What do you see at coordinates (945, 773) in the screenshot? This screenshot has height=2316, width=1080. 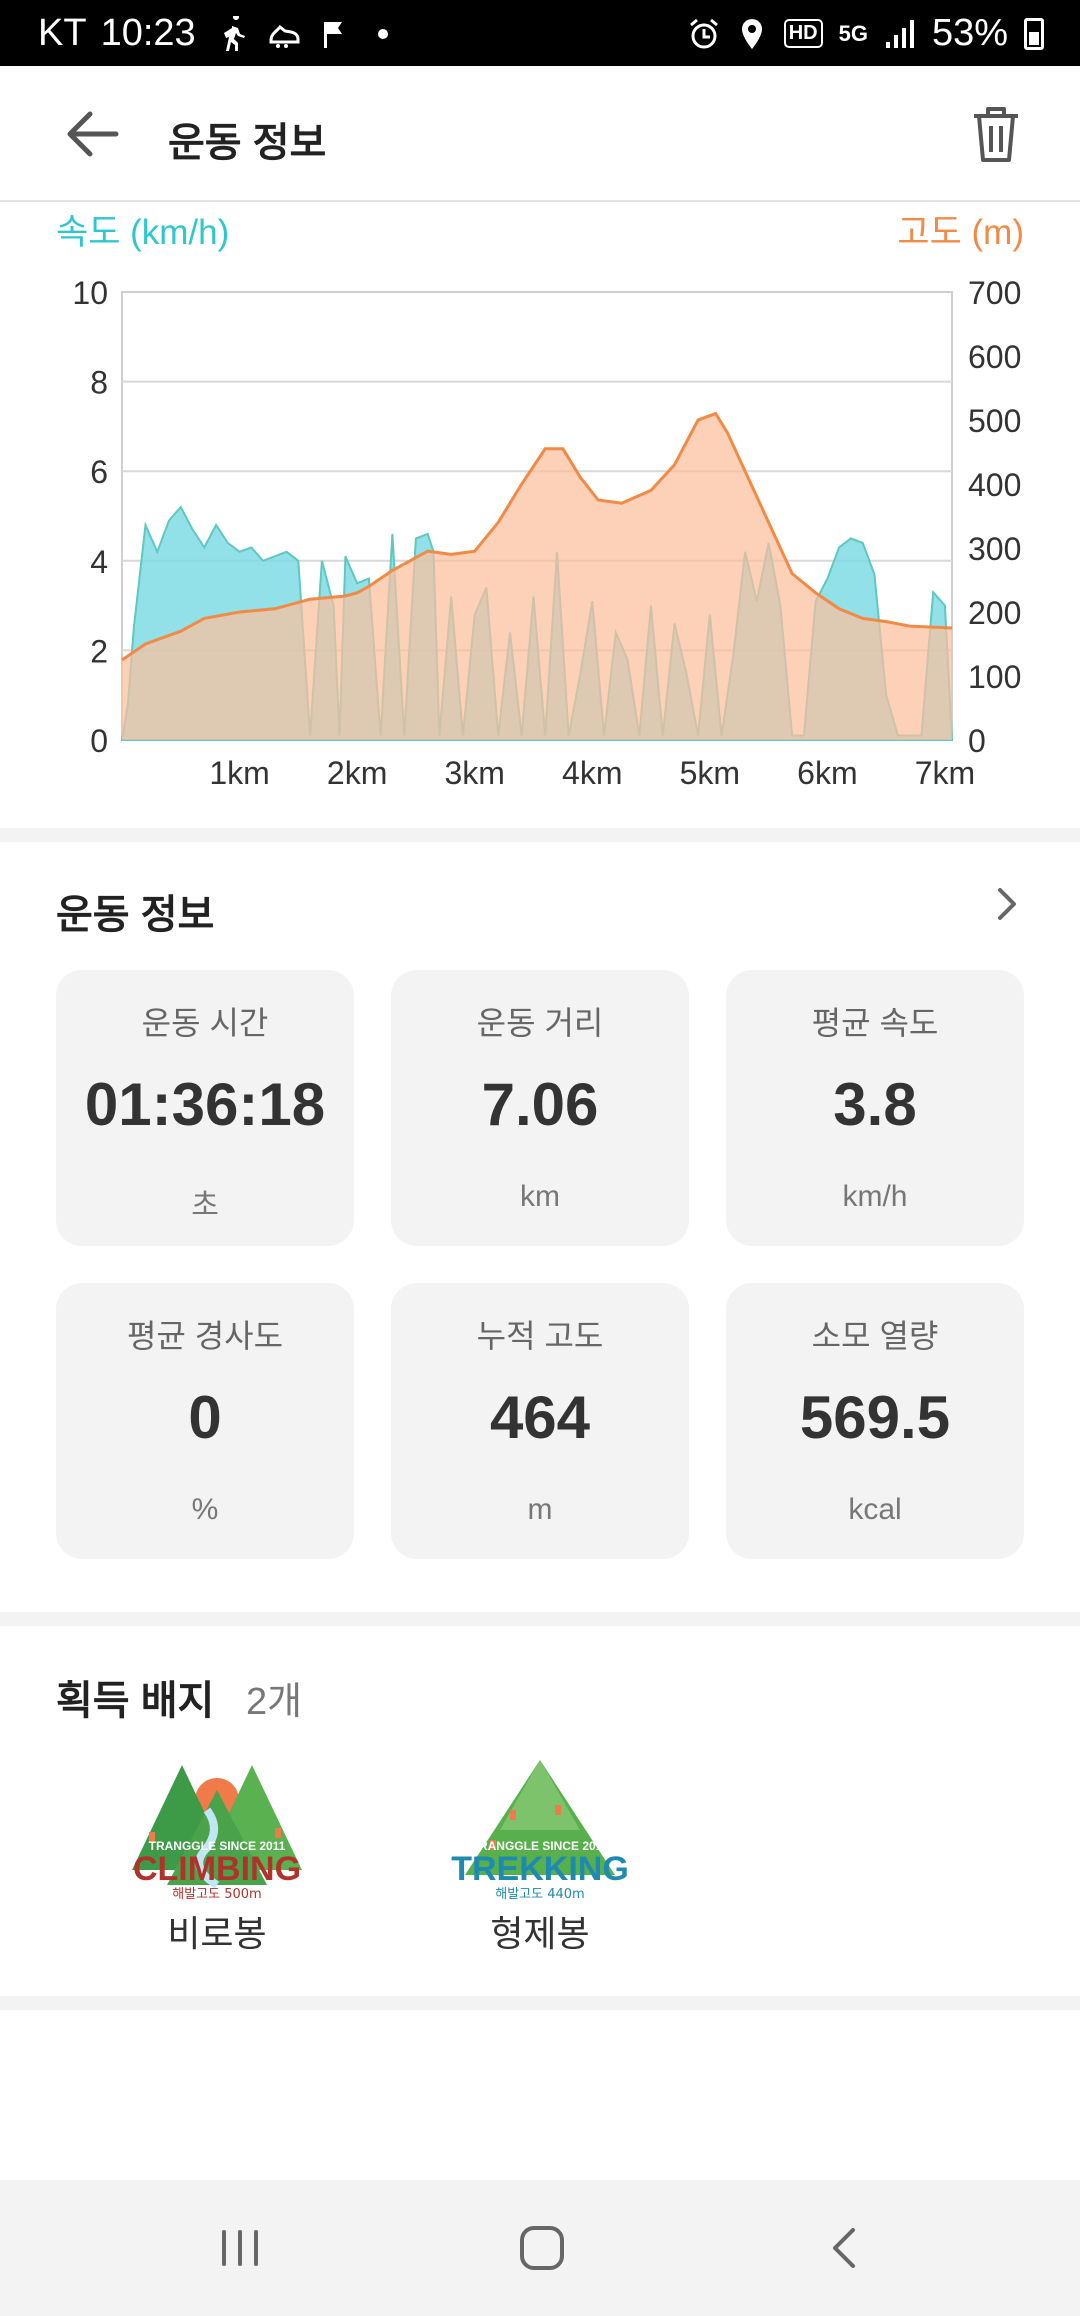 I see `x-tick-label: 7km` at bounding box center [945, 773].